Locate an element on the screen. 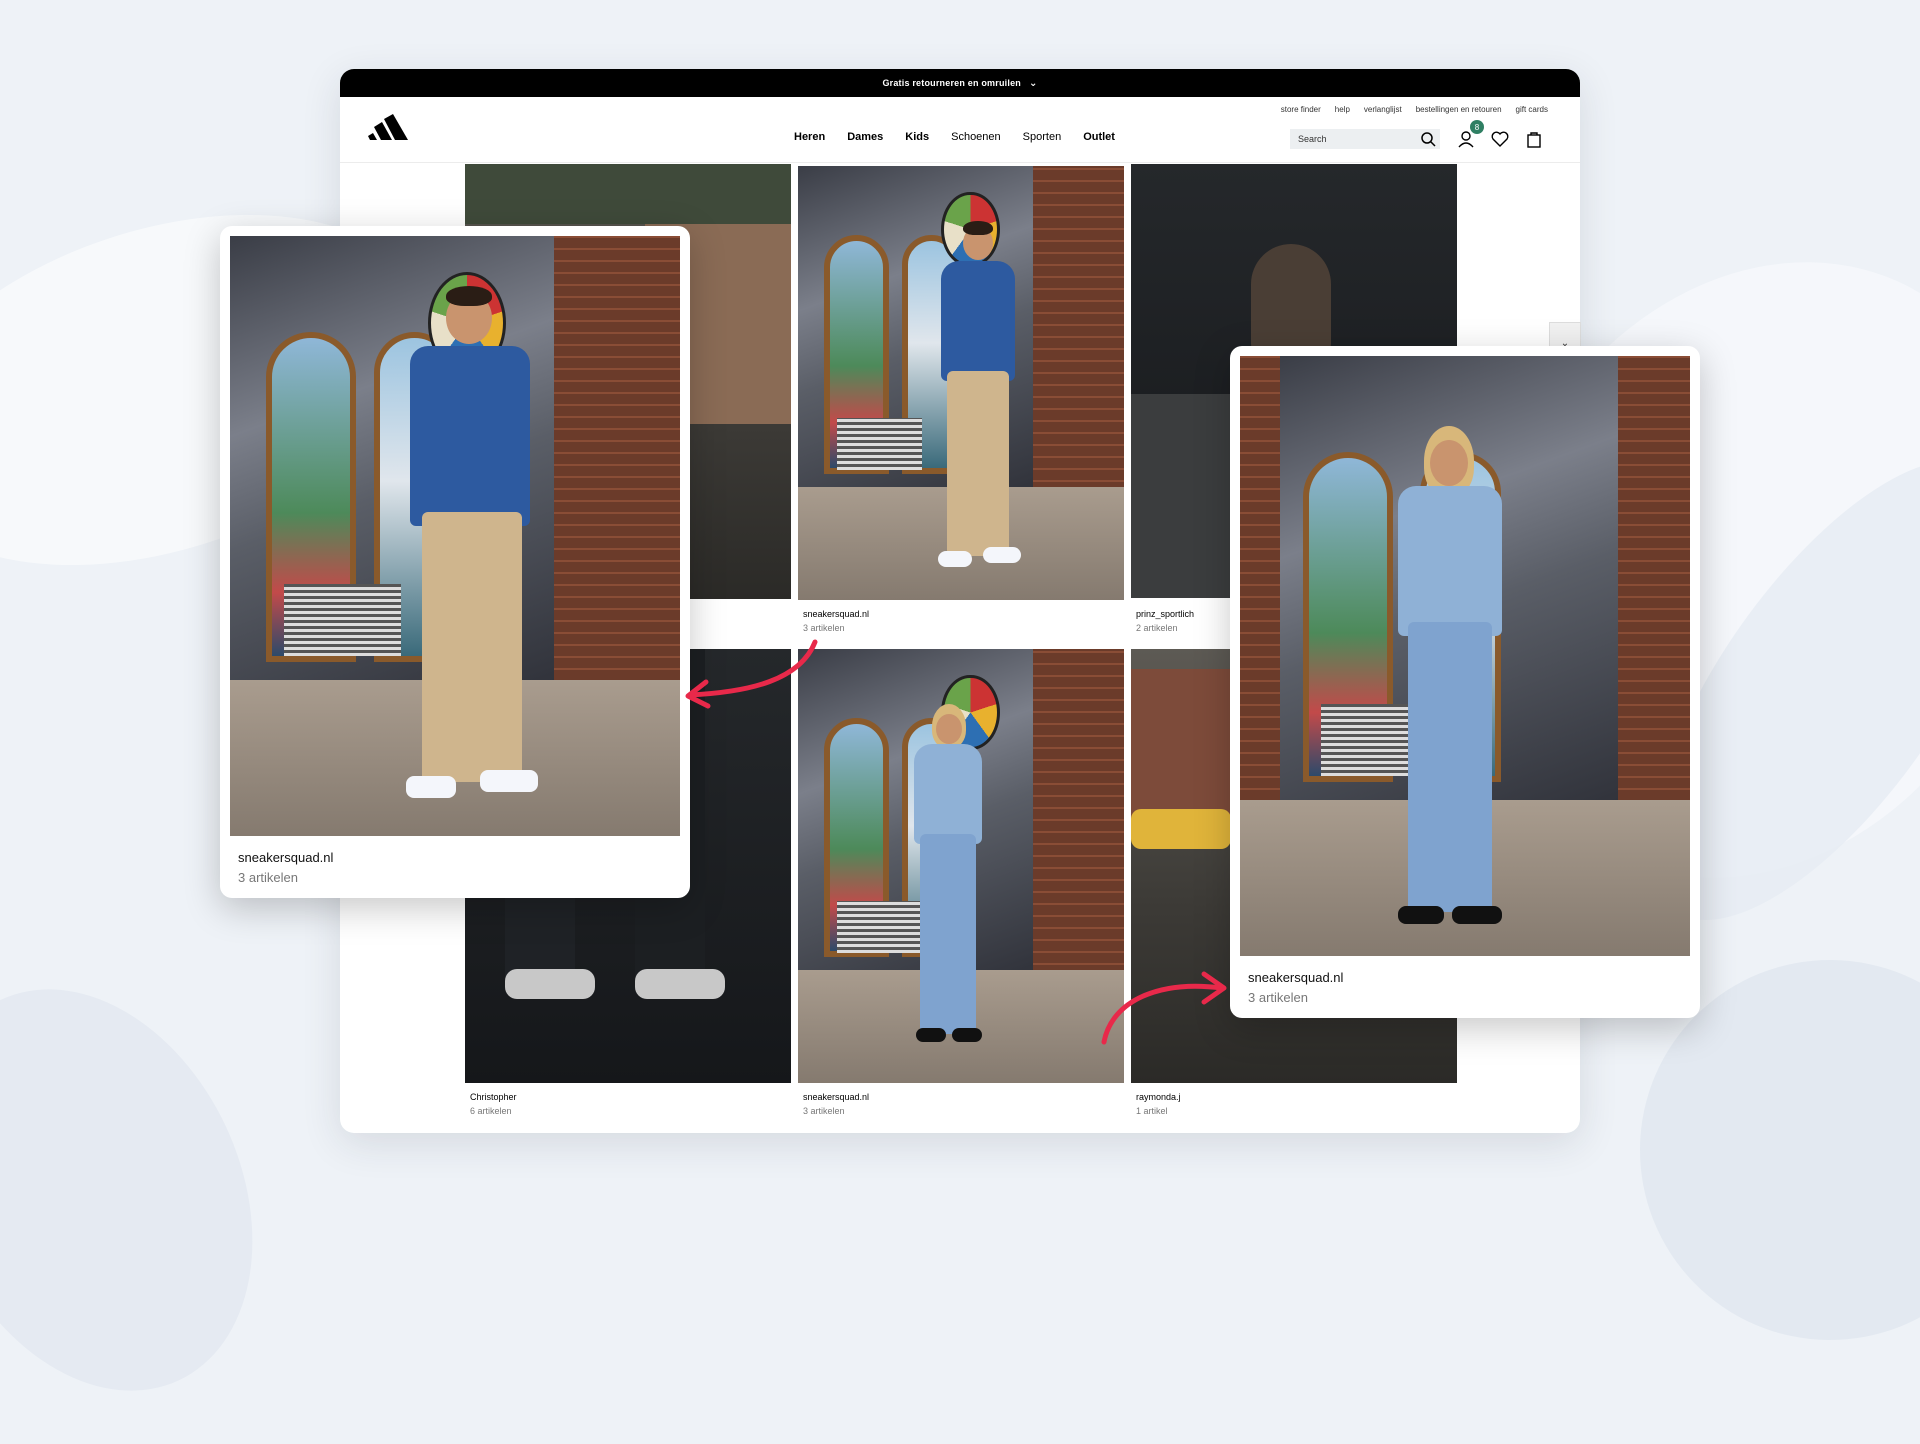  promo-bar: Gratis retourneren en omruilen ⌄ is located at coordinates (960, 83).